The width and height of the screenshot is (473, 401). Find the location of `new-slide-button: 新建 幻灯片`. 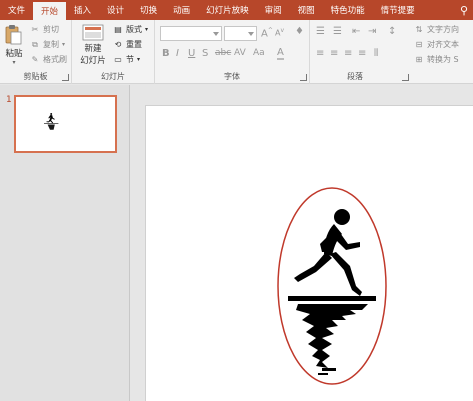

new-slide-button: 新建 幻灯片 is located at coordinates (93, 45).